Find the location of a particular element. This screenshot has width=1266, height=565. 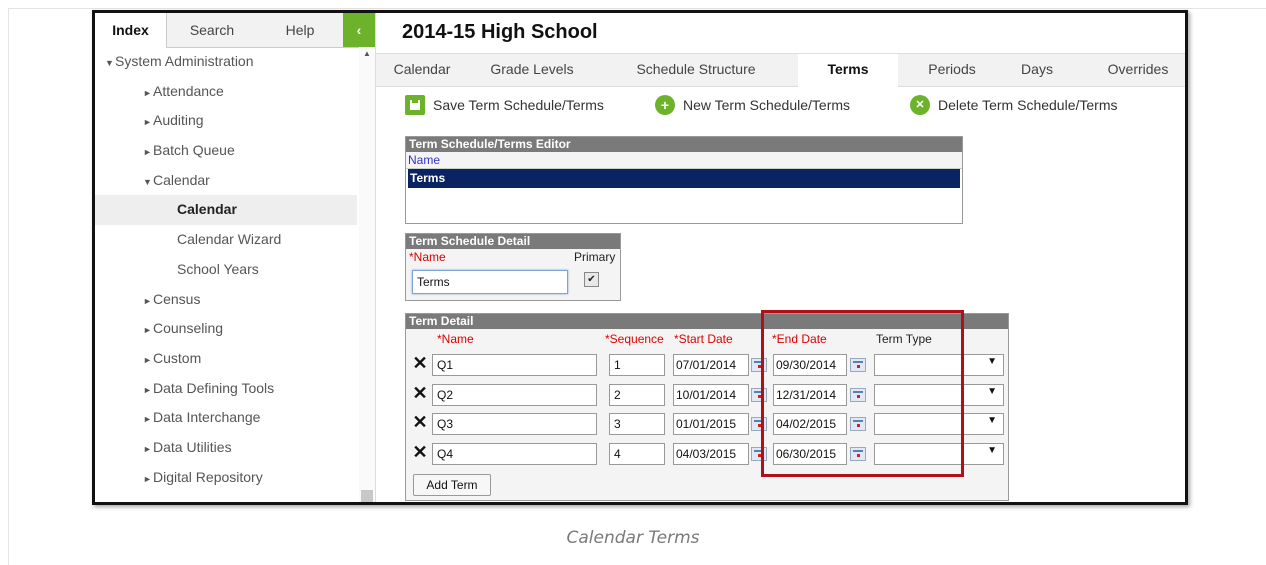

save-icon is located at coordinates (415, 105).